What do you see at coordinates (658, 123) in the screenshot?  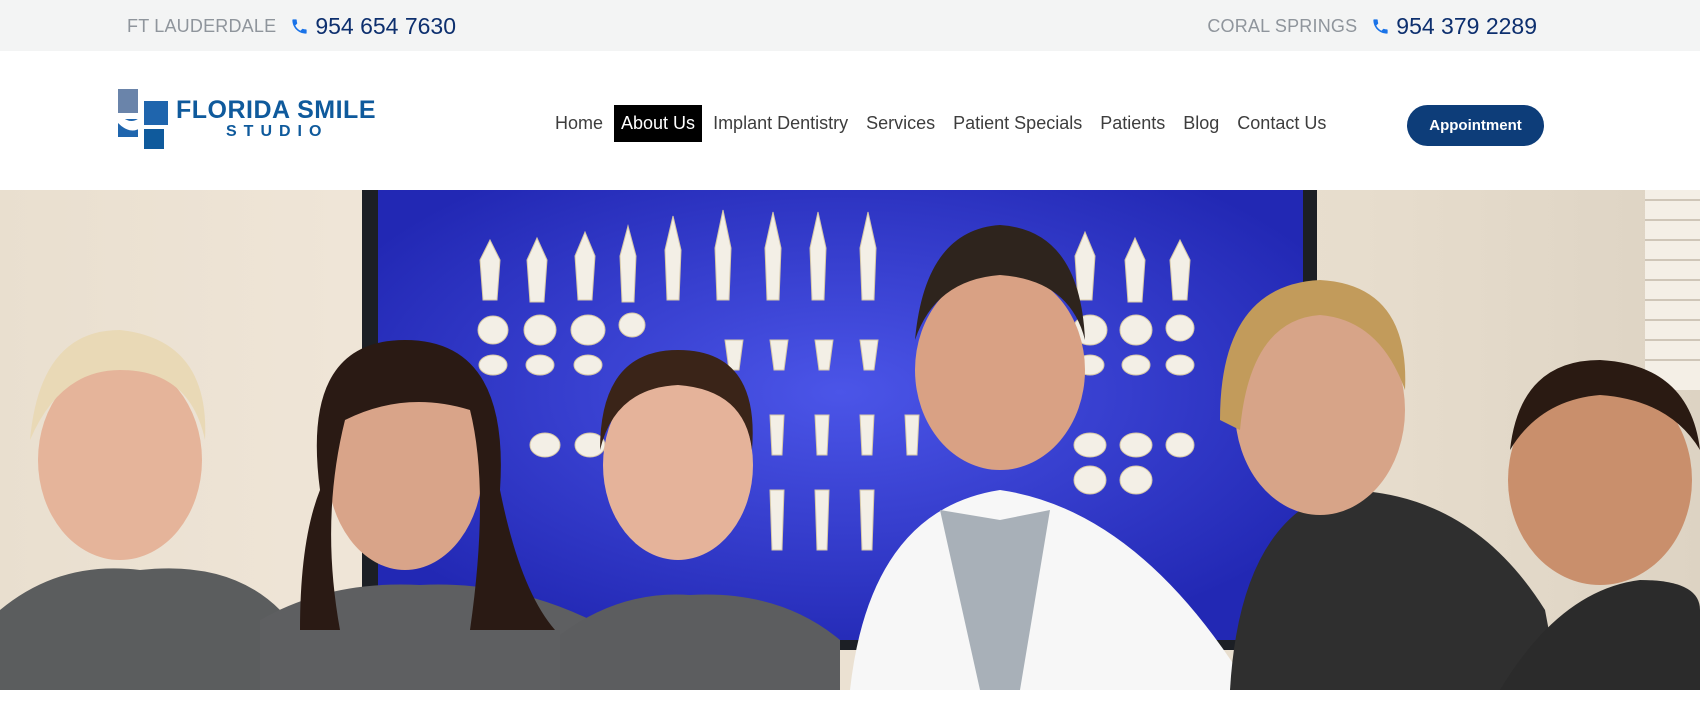 I see `nav-about-us: About Us` at bounding box center [658, 123].